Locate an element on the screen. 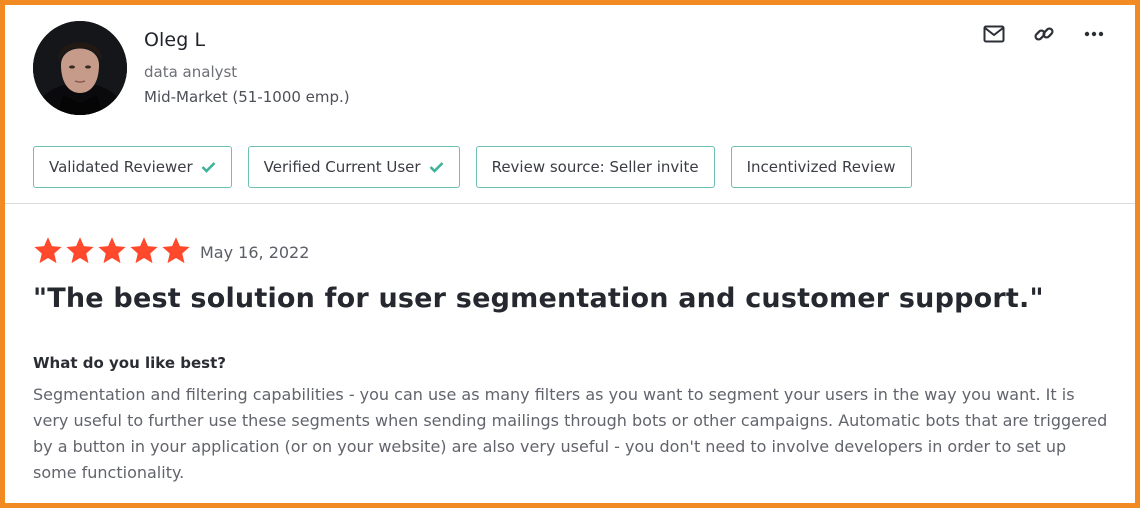 The image size is (1140, 508). badge-review-source: Review source: Seller invite is located at coordinates (595, 167).